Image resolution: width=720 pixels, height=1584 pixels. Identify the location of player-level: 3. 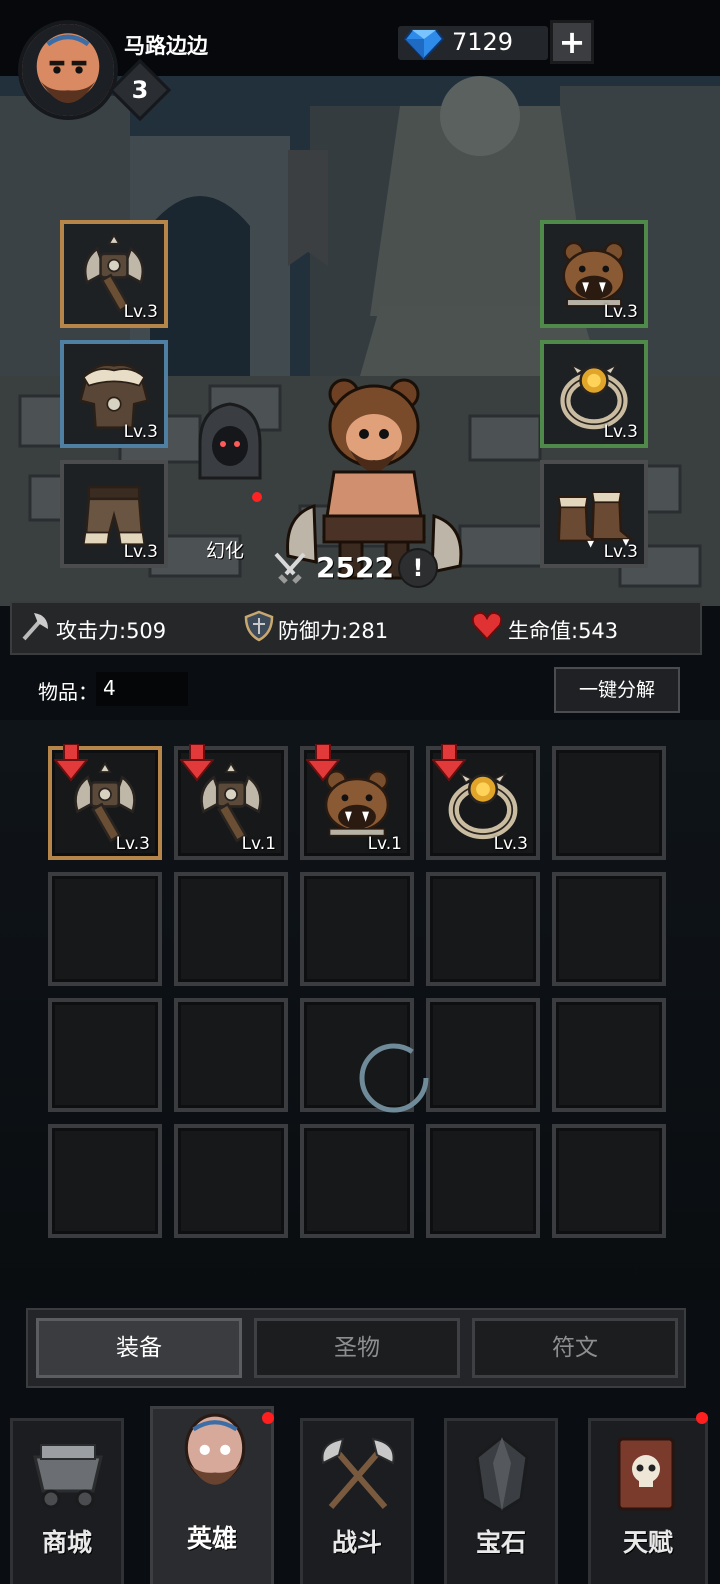
(140, 90).